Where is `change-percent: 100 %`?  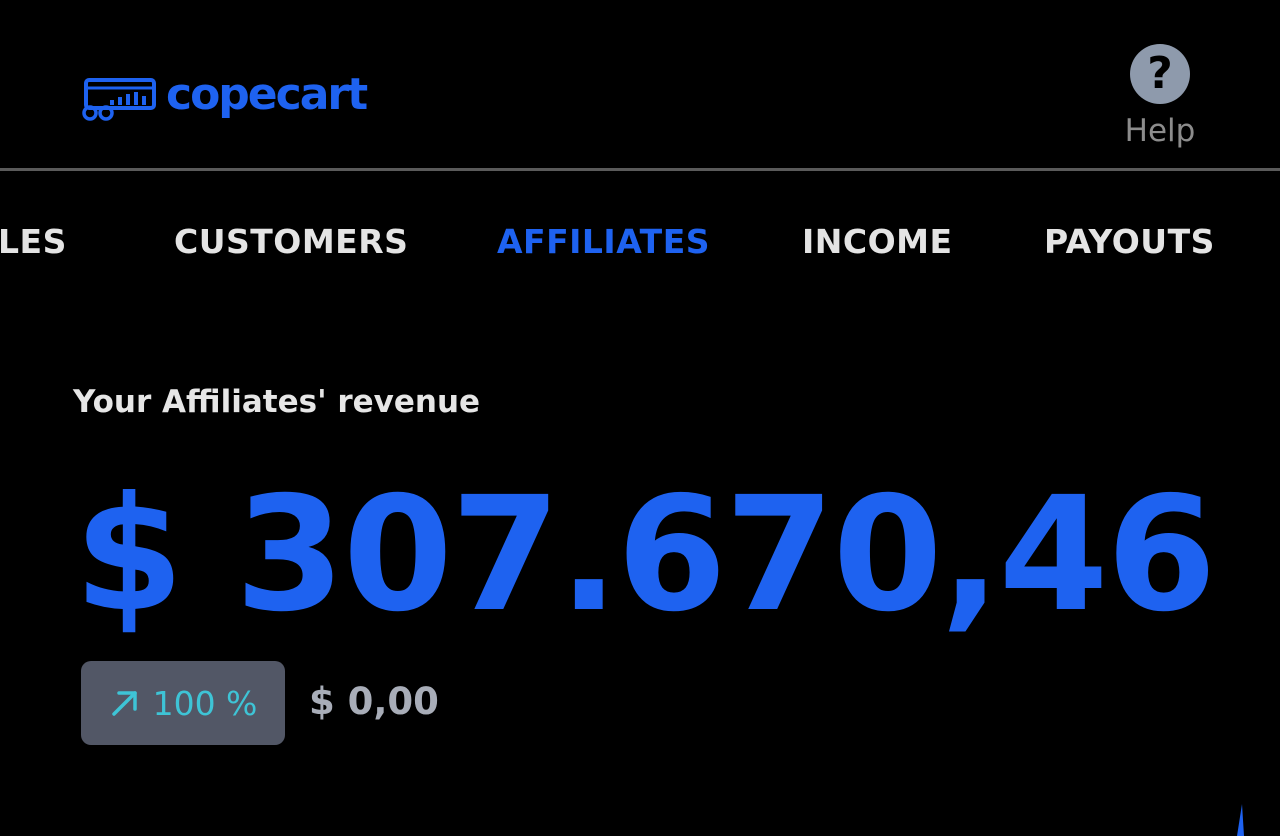
change-percent: 100 % is located at coordinates (205, 703).